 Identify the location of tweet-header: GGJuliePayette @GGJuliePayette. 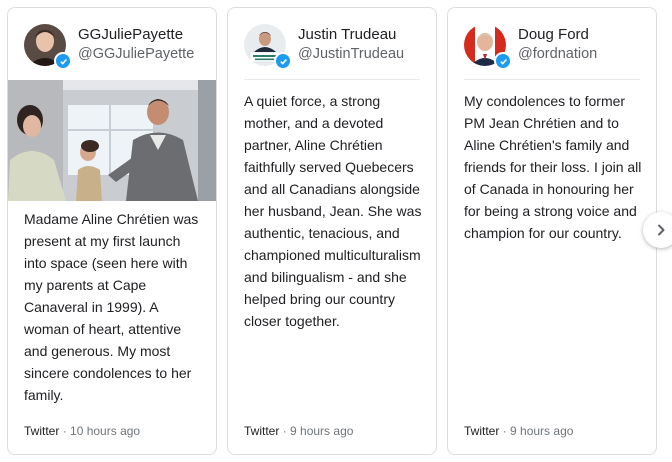
(114, 46).